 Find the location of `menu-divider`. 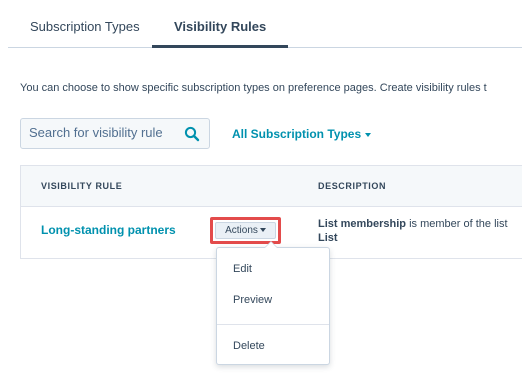

menu-divider is located at coordinates (273, 324).